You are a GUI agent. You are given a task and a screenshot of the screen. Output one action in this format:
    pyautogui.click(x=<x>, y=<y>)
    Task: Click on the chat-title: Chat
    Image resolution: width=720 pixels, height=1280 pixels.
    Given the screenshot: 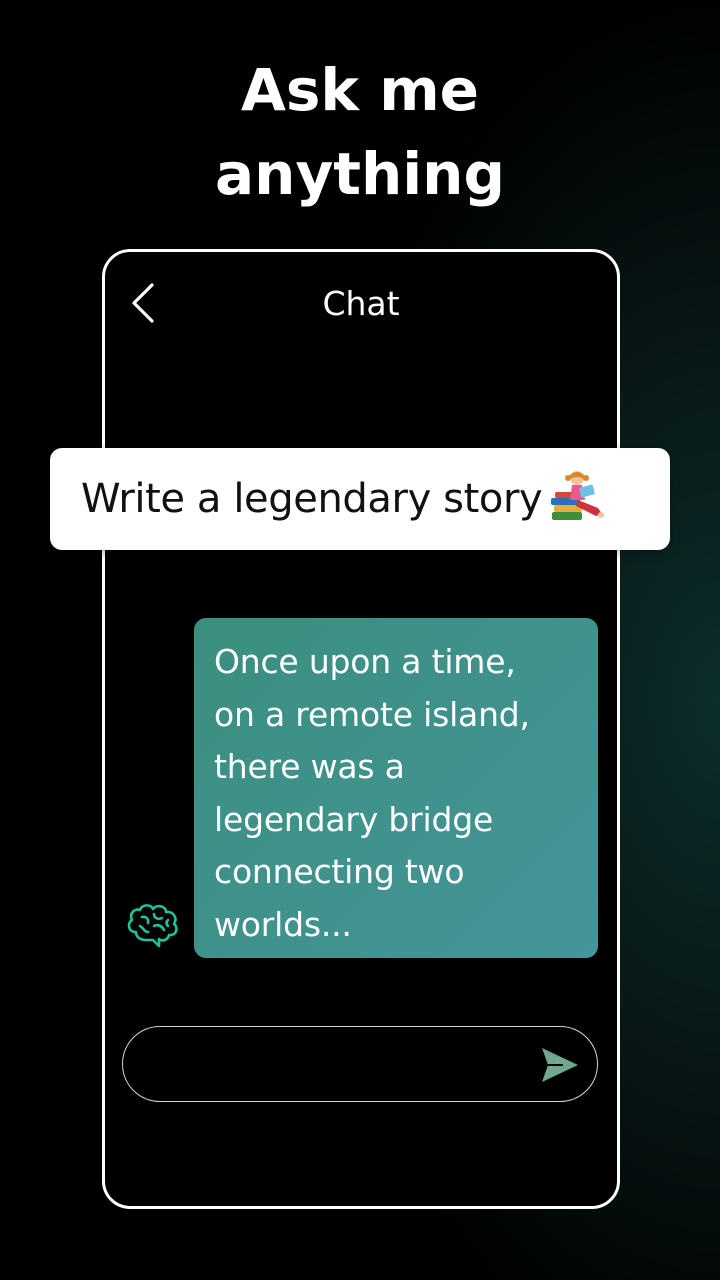 What is the action you would take?
    pyautogui.click(x=361, y=303)
    